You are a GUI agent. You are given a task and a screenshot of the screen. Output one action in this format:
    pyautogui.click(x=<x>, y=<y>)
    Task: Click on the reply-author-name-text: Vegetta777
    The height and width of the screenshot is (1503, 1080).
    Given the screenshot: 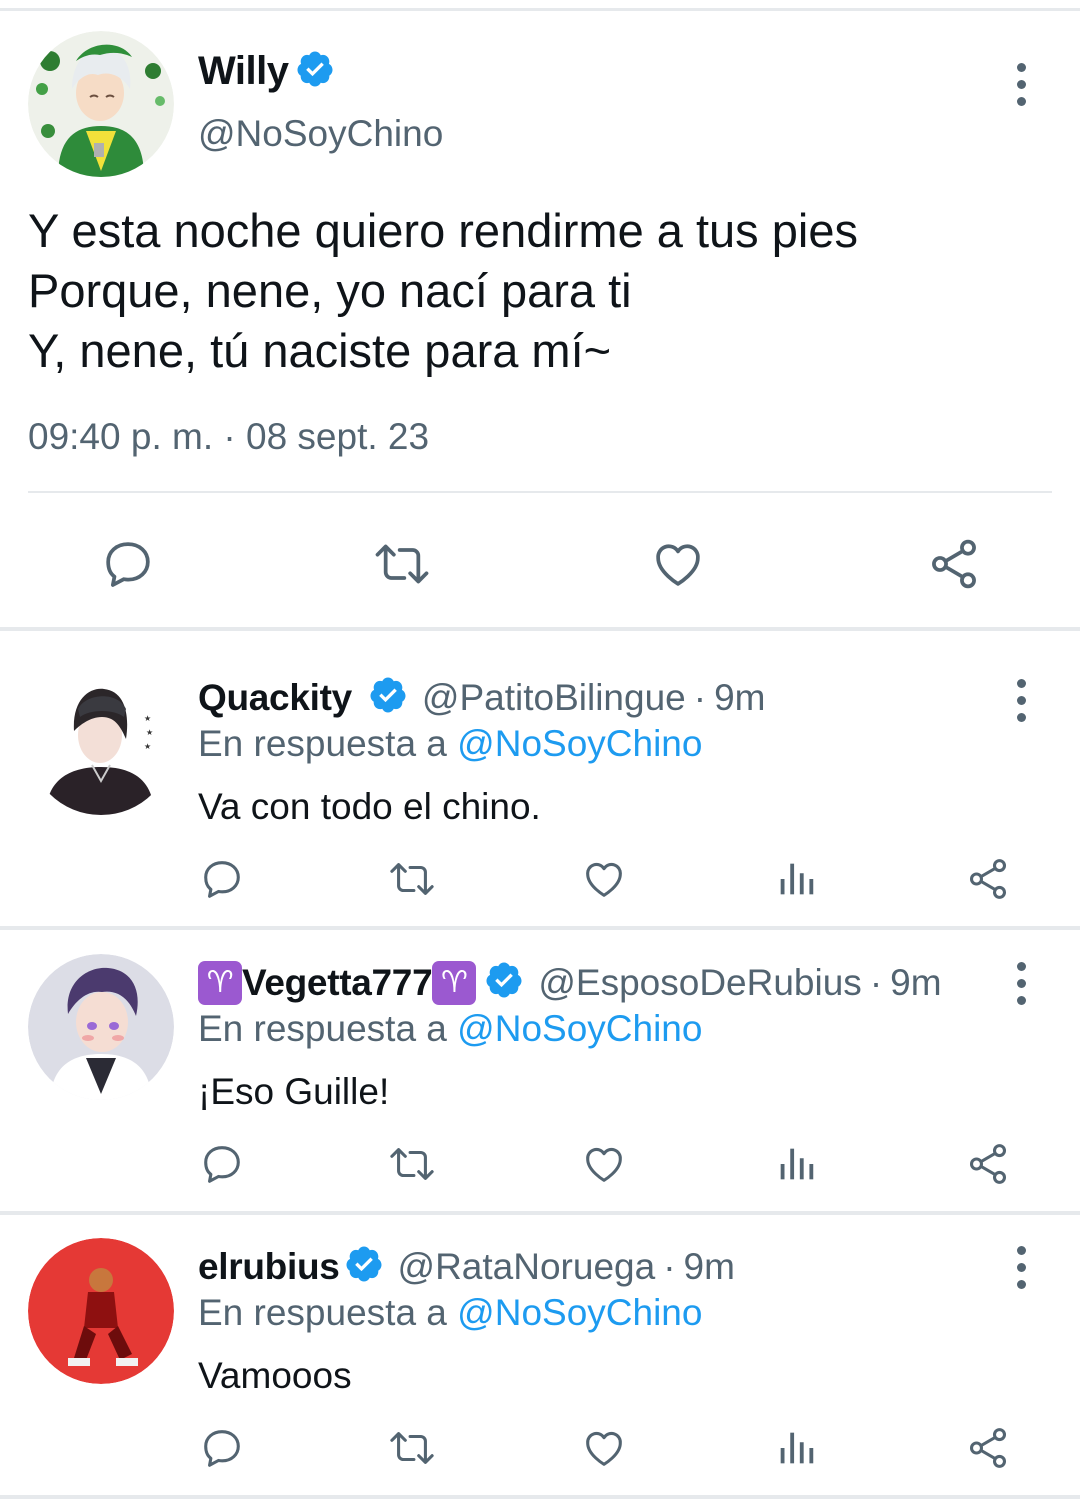 What is the action you would take?
    pyautogui.click(x=337, y=982)
    